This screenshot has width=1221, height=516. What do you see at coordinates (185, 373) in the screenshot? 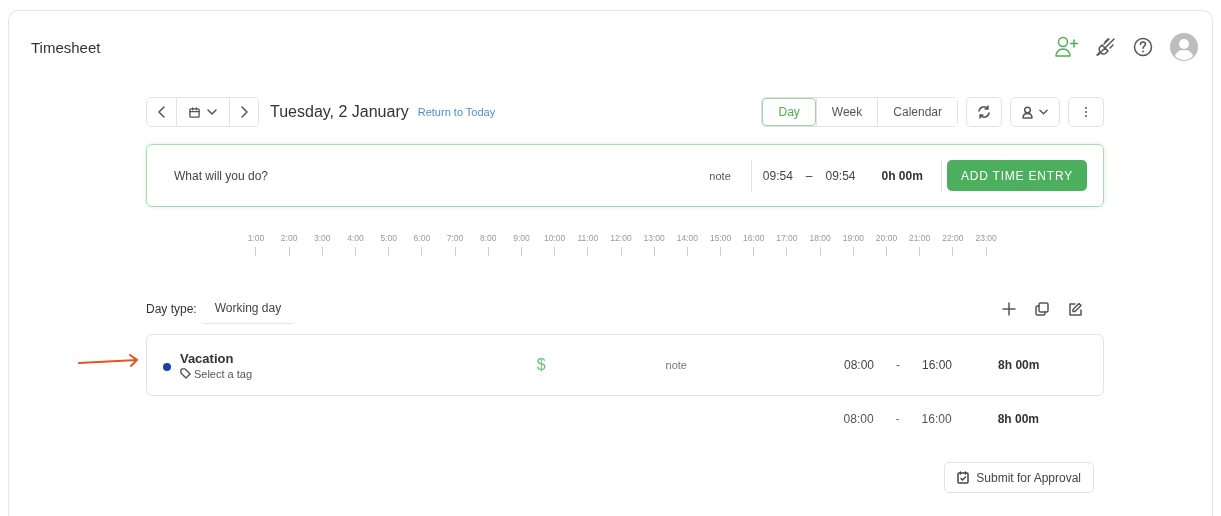
I see `tag-icon` at bounding box center [185, 373].